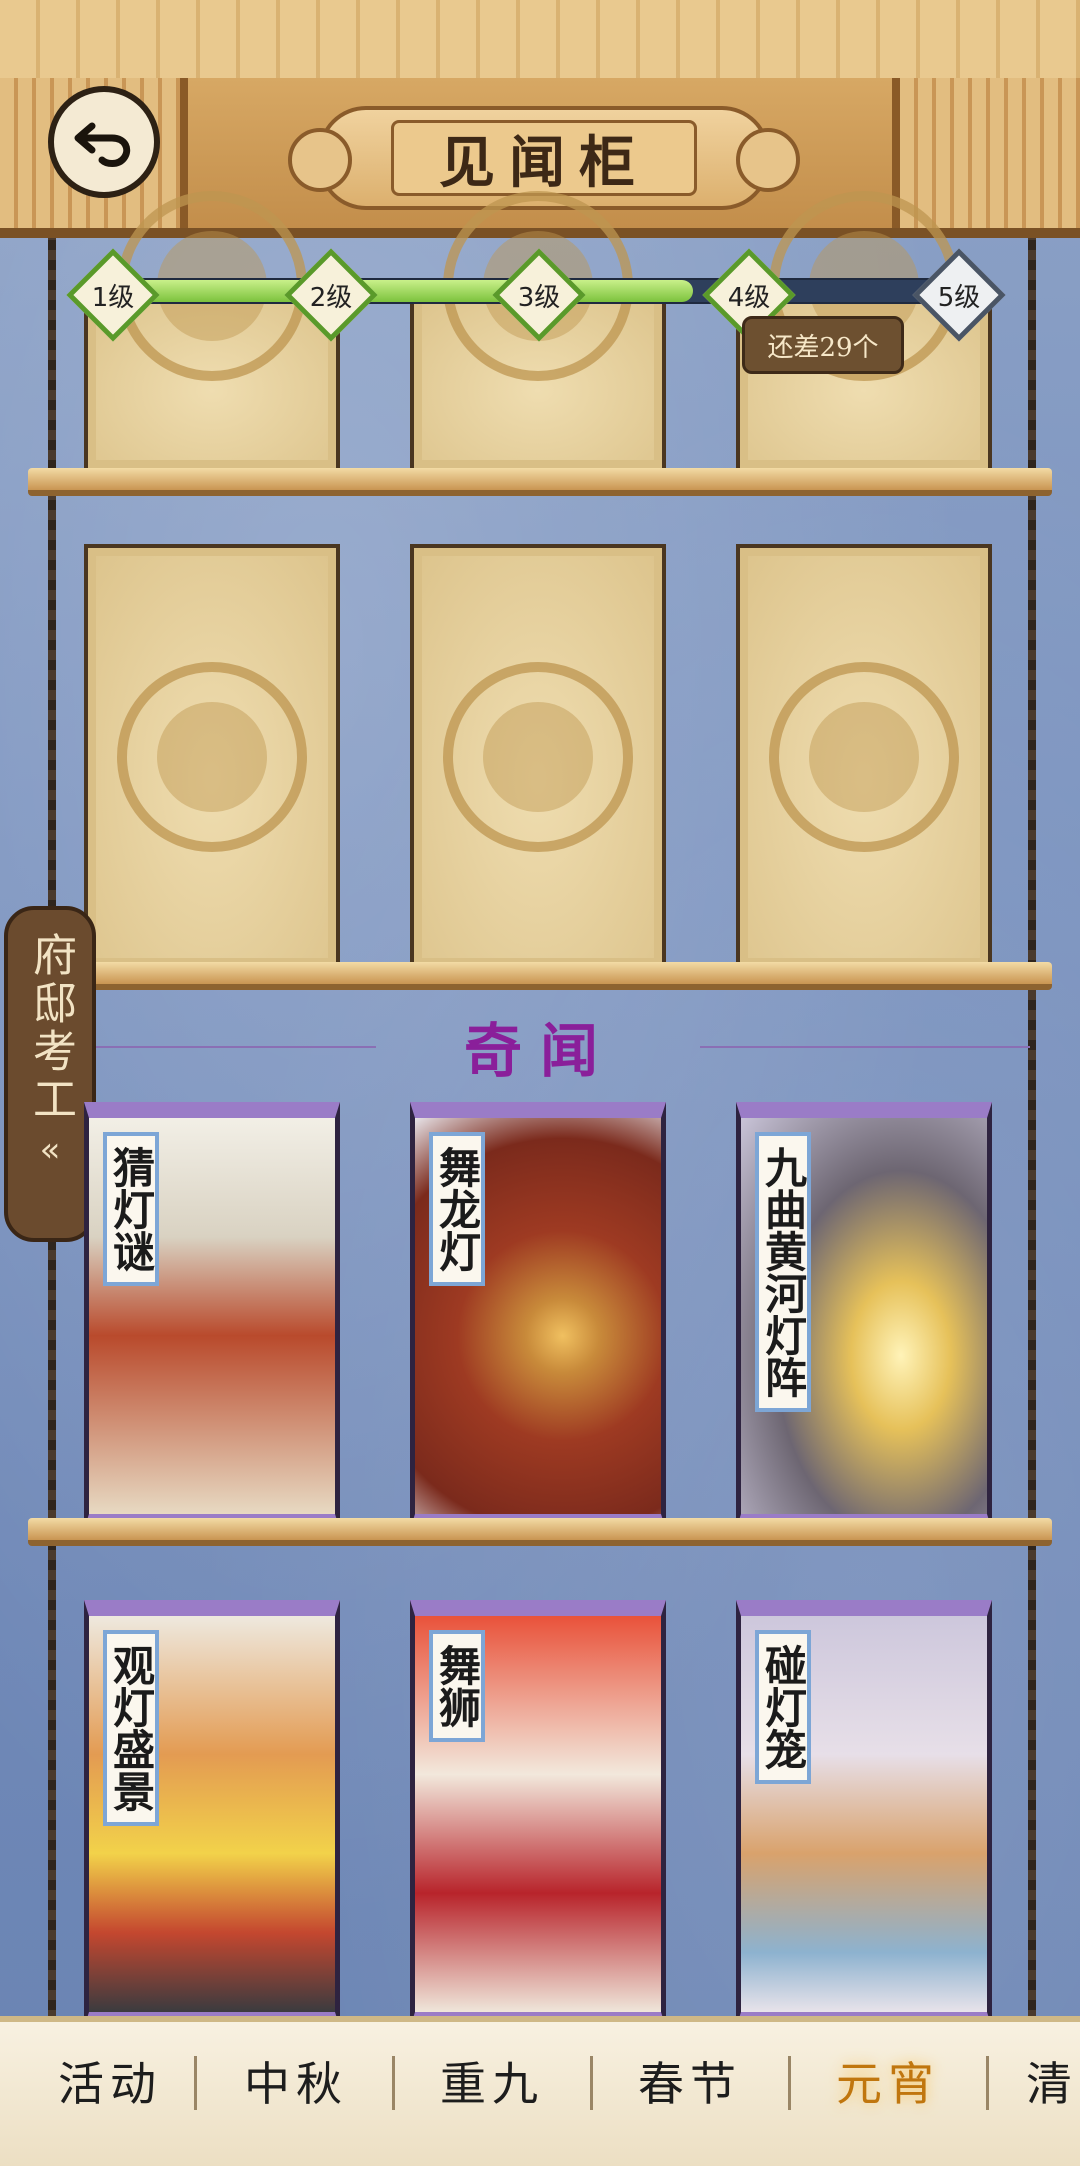 Image resolution: width=1080 pixels, height=2166 pixels. What do you see at coordinates (320, 160) in the screenshot?
I see `plaque-ornament-left` at bounding box center [320, 160].